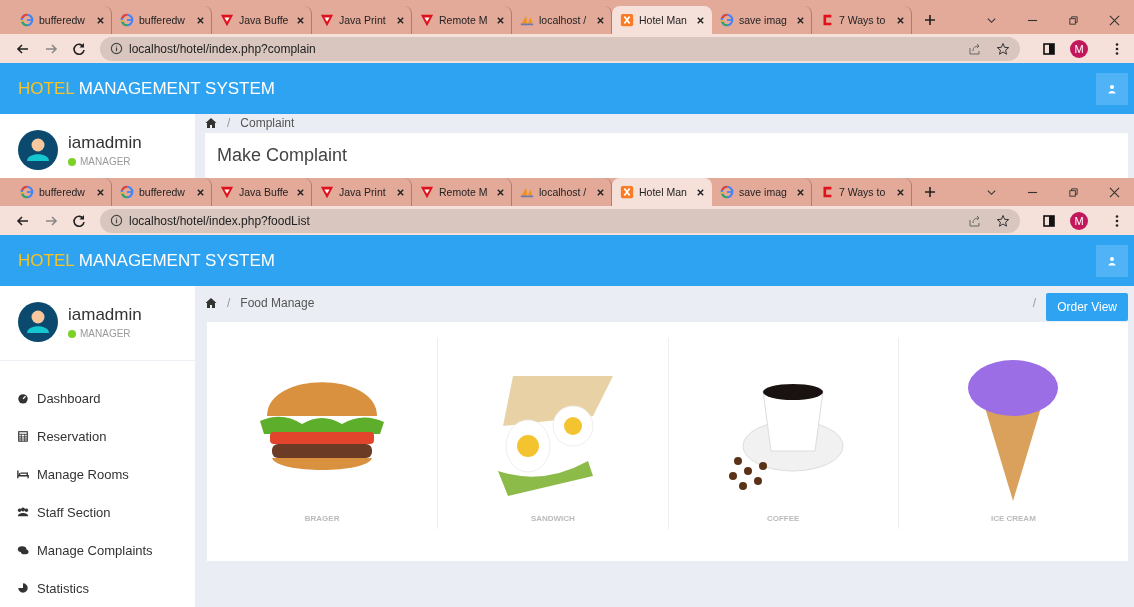  Describe the element at coordinates (23, 550) in the screenshot. I see `comments-icon` at that location.